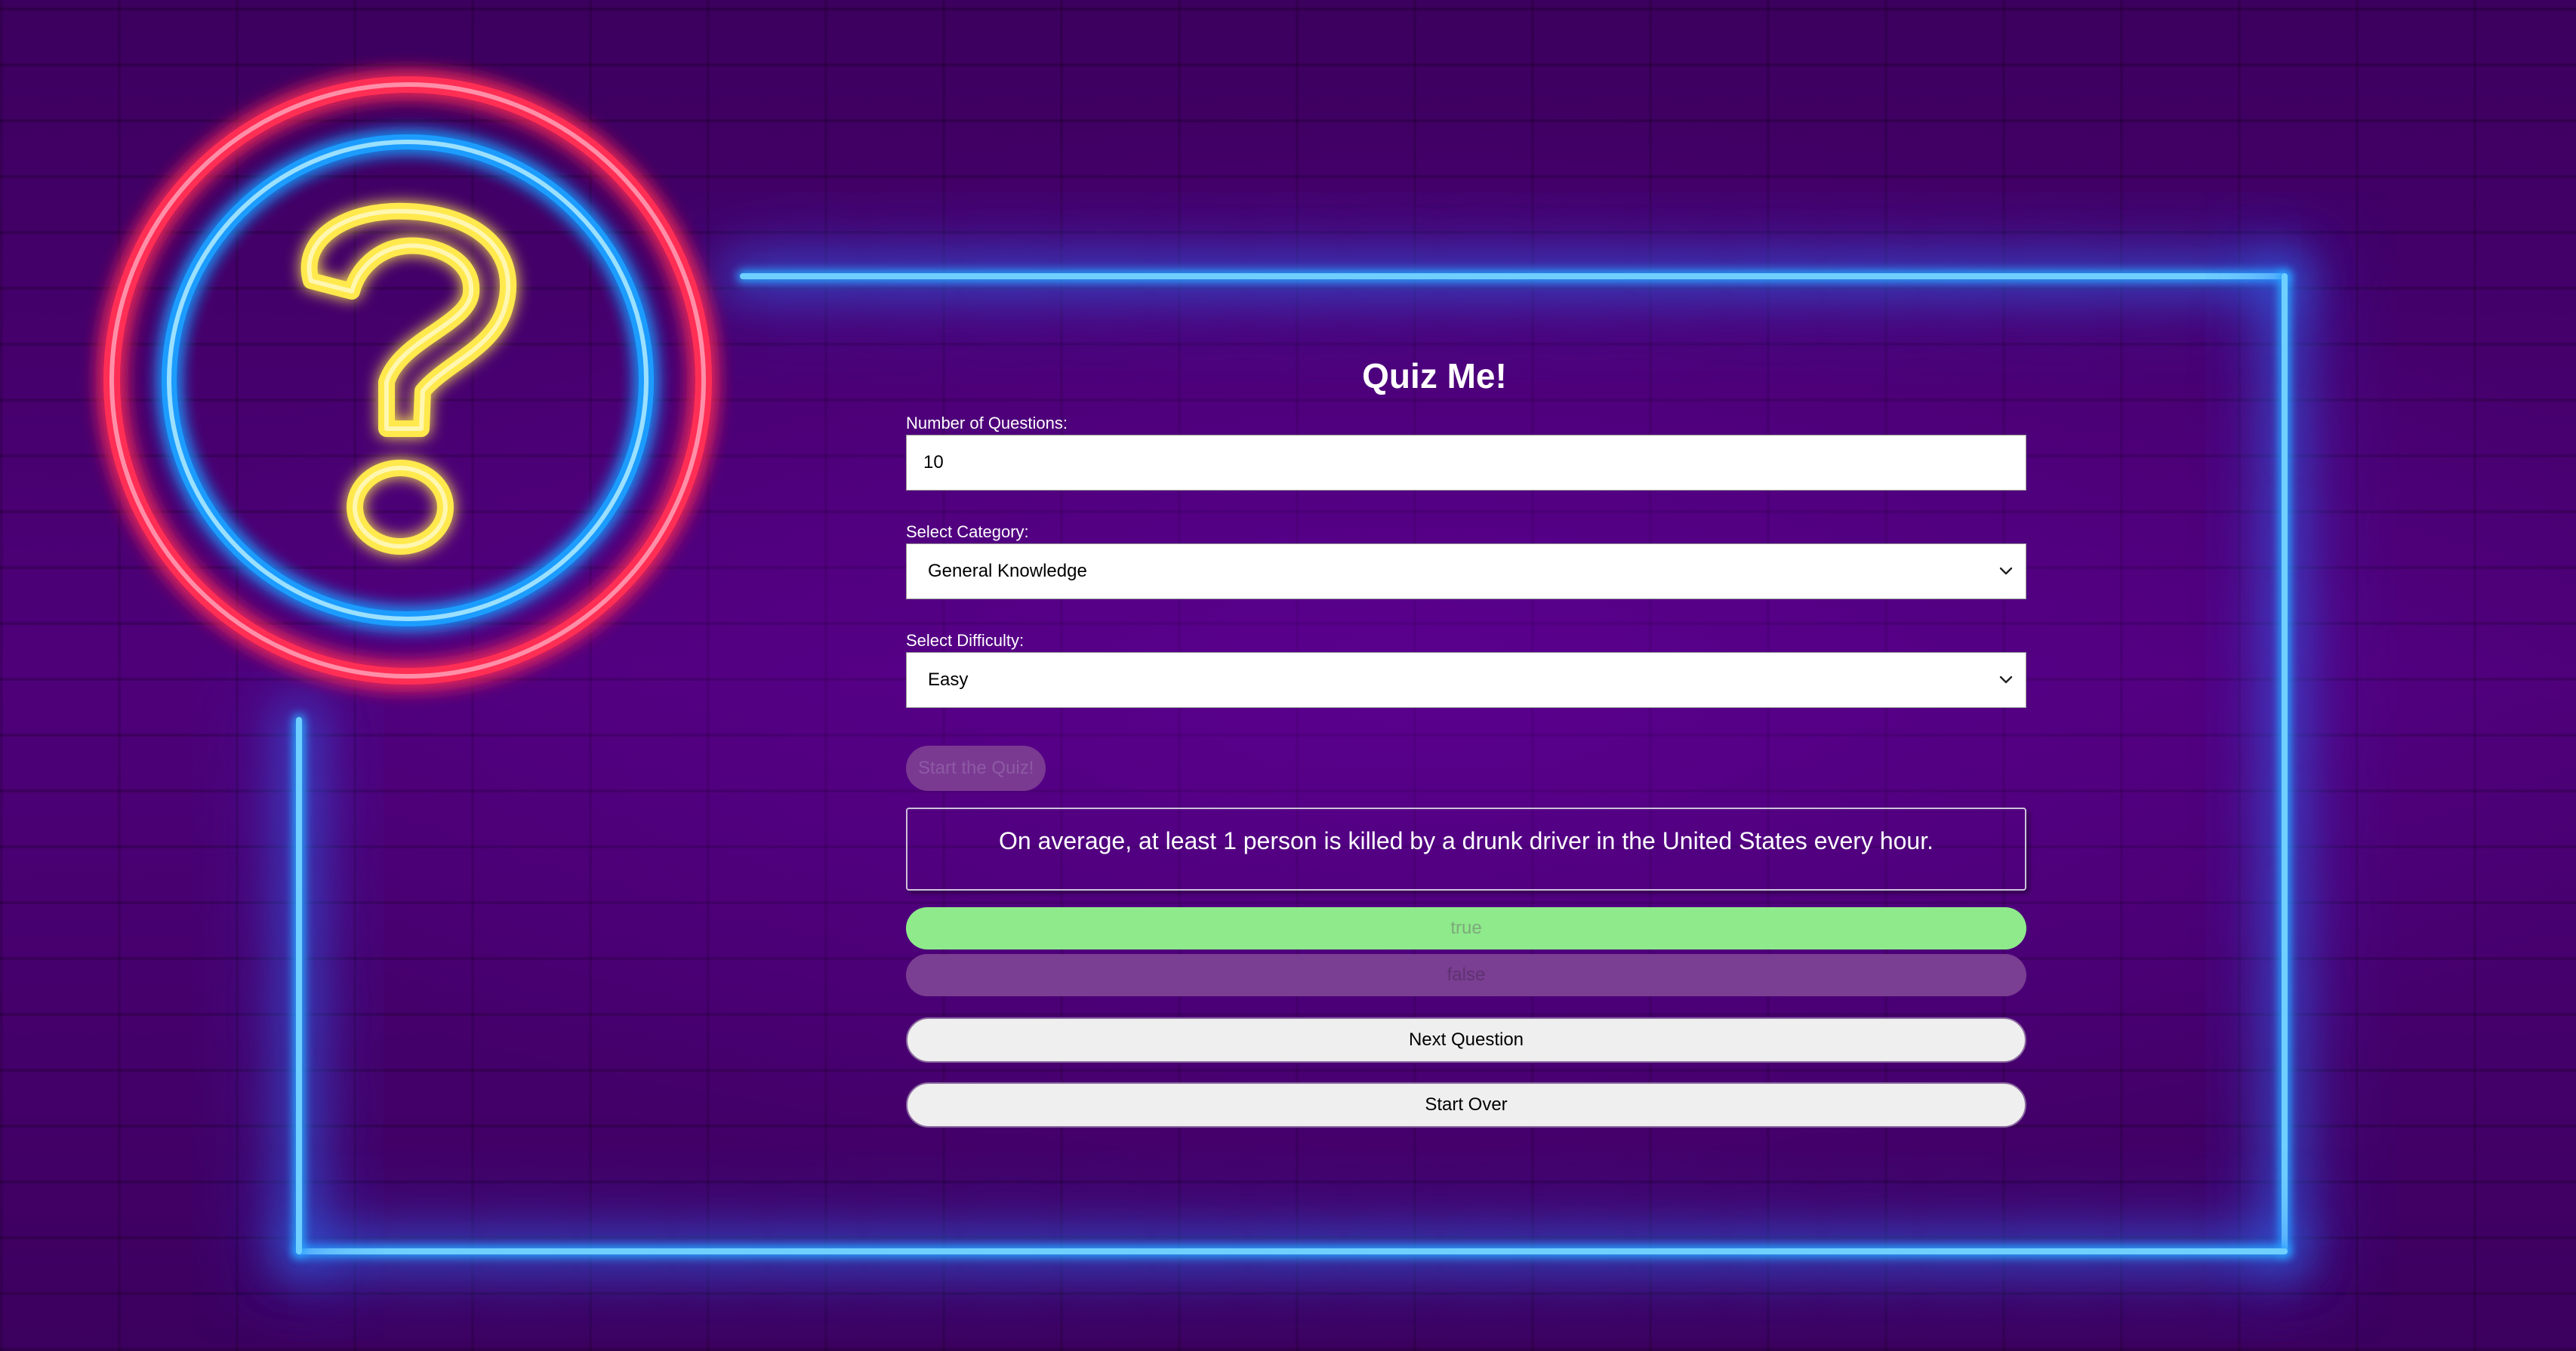 The width and height of the screenshot is (2576, 1351). What do you see at coordinates (1466, 463) in the screenshot?
I see `num-questions-input` at bounding box center [1466, 463].